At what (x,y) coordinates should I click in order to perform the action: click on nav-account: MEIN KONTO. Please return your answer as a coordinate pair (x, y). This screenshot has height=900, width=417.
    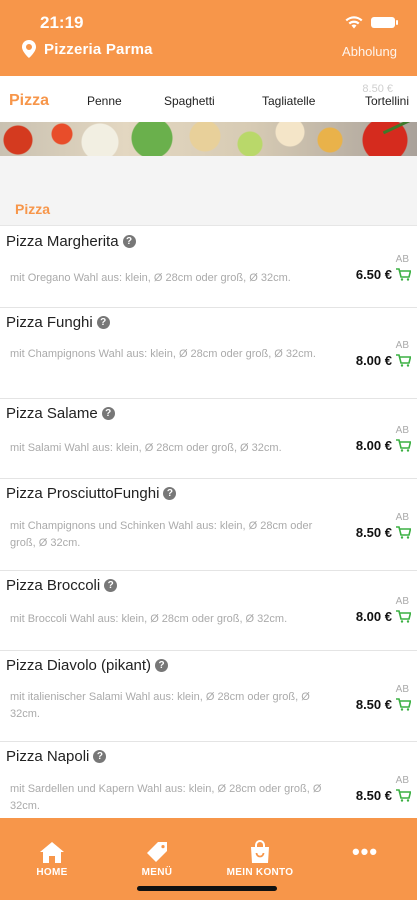
    Looking at the image, I should click on (260, 859).